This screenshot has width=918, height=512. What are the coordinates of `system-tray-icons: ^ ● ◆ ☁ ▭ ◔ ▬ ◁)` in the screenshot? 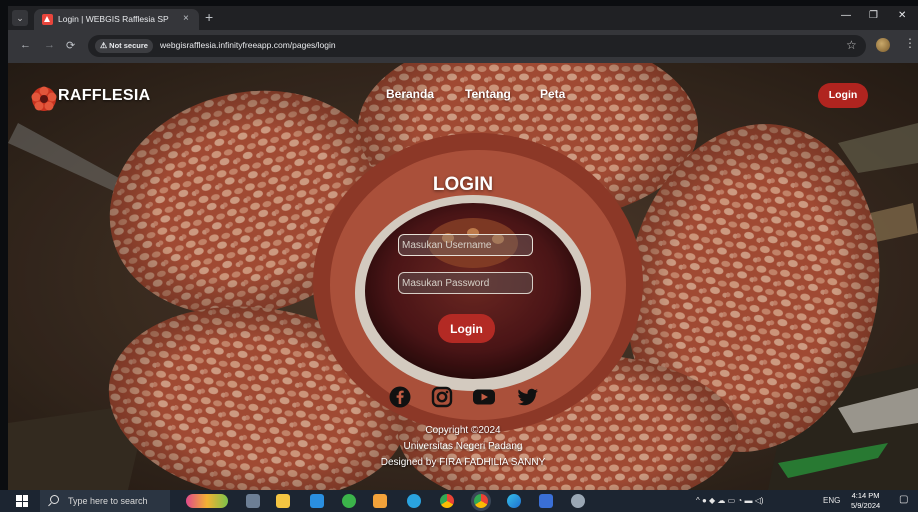 It's located at (730, 500).